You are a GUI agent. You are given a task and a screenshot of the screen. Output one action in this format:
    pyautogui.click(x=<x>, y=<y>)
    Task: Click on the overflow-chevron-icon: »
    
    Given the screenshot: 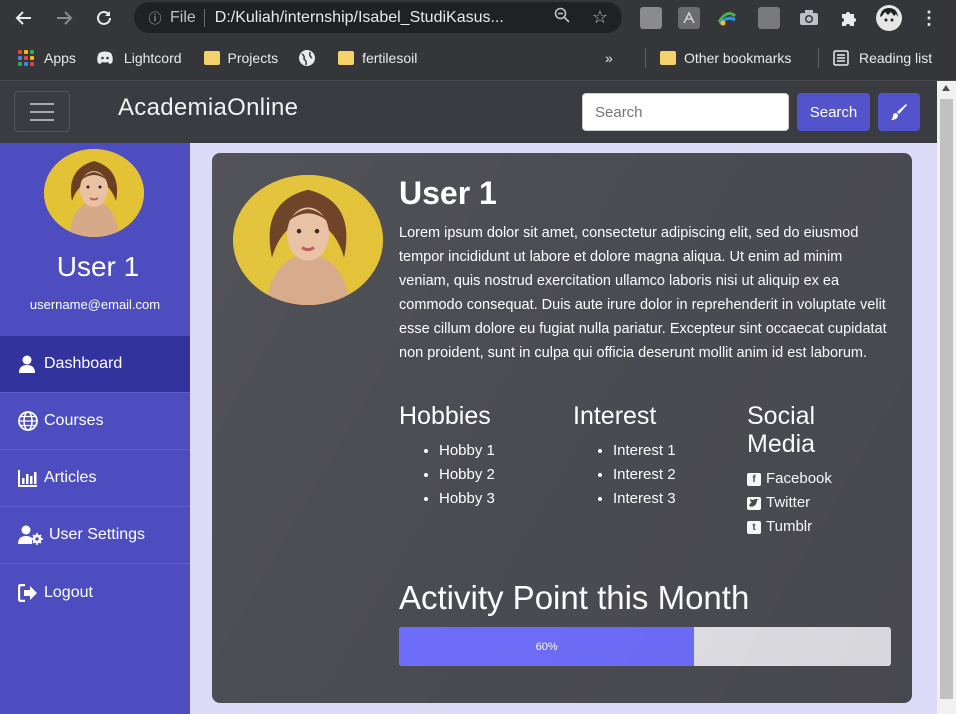 What is the action you would take?
    pyautogui.click(x=609, y=58)
    